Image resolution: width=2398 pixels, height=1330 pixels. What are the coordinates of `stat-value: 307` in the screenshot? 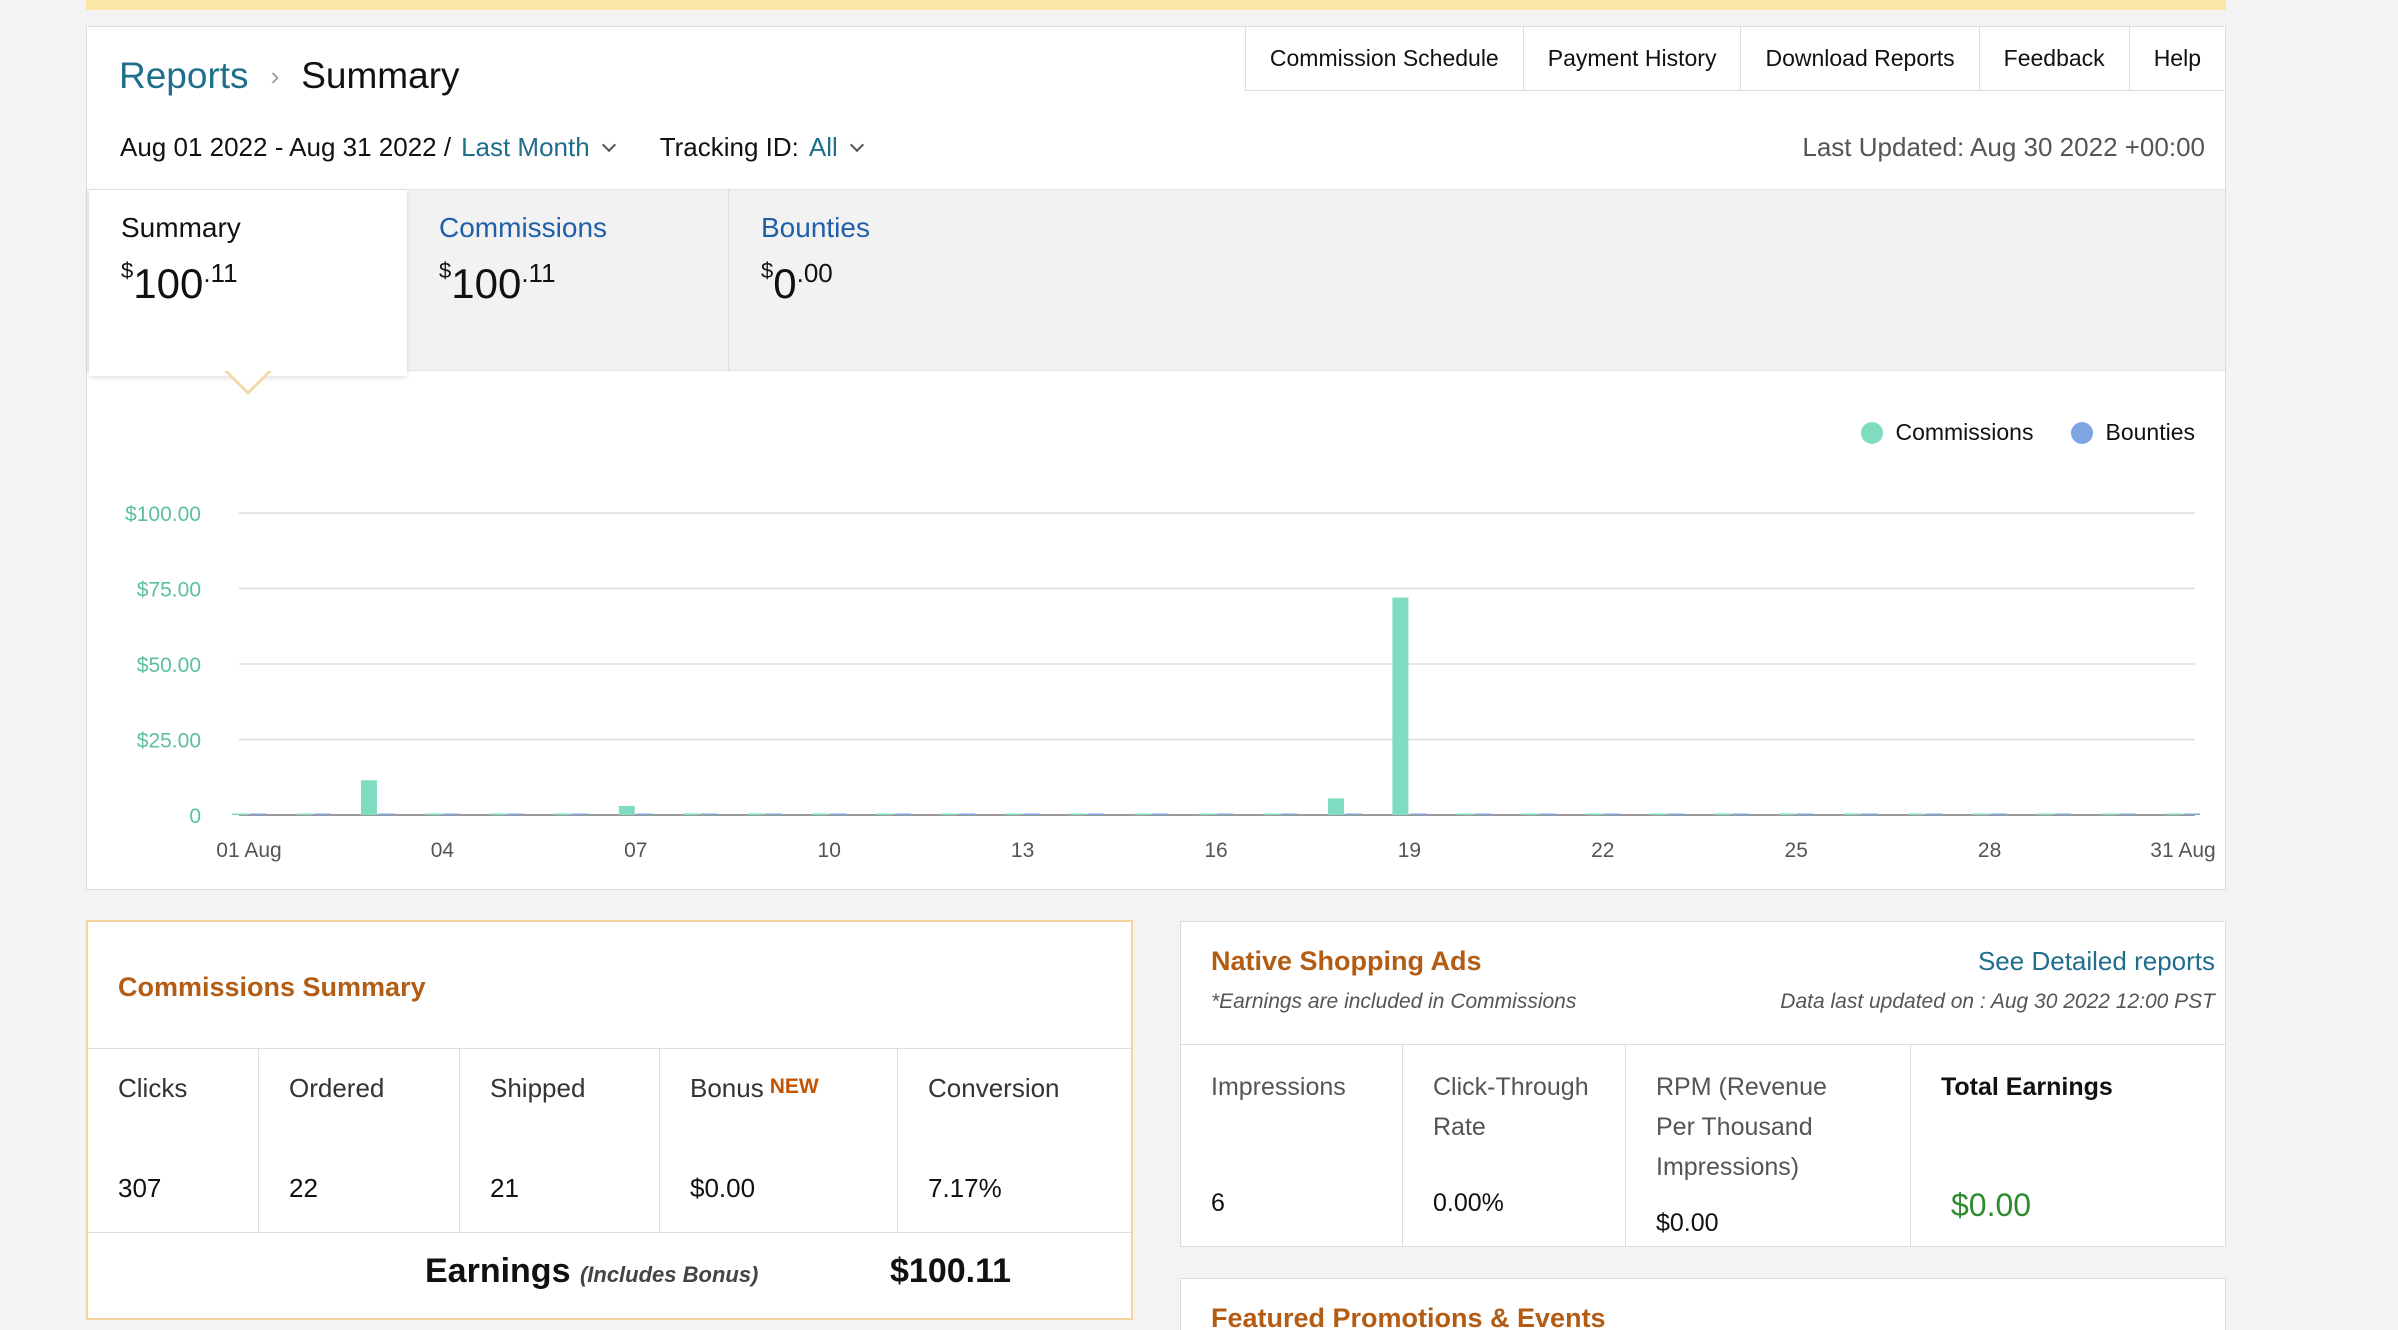 It's located at (140, 1188).